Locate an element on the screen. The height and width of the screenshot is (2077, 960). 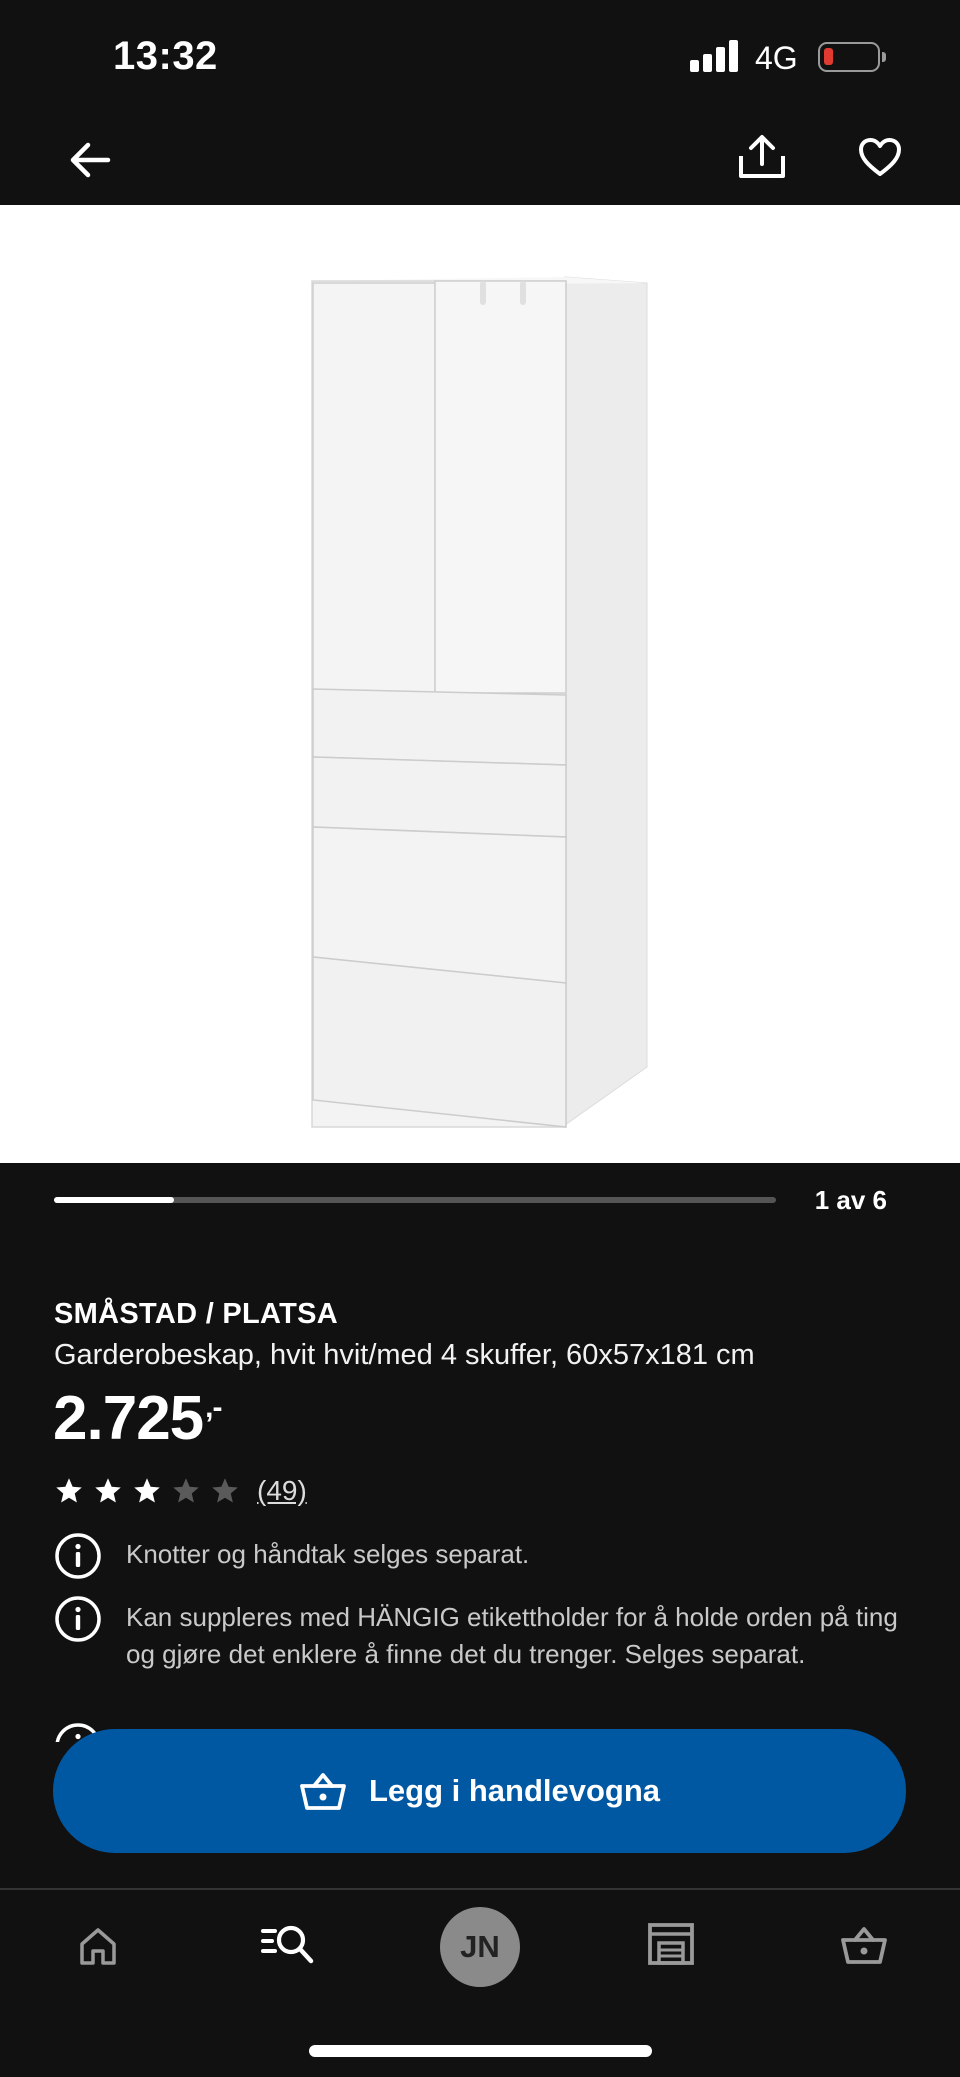
add-to-cart-button: Legg i handlevogna is located at coordinates (479, 1791).